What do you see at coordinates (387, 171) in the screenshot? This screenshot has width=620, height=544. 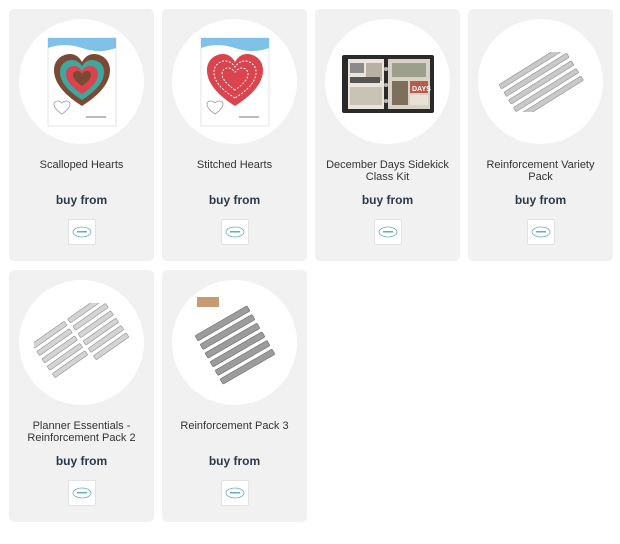 I see `product-title: December Days Sidekick Class Kit` at bounding box center [387, 171].